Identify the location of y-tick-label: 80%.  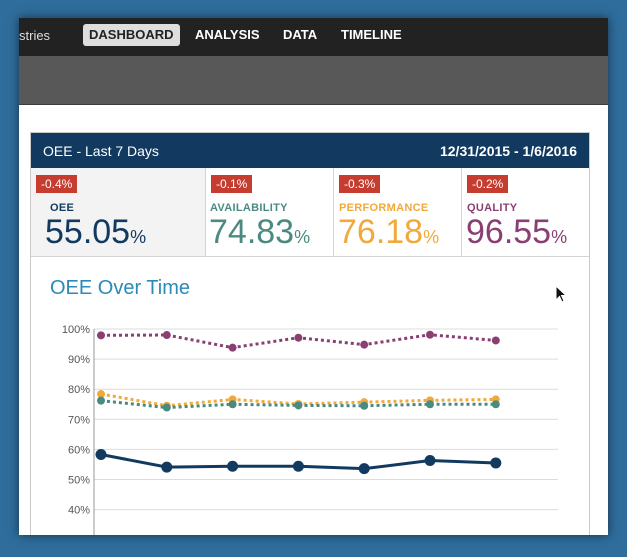
(79, 390).